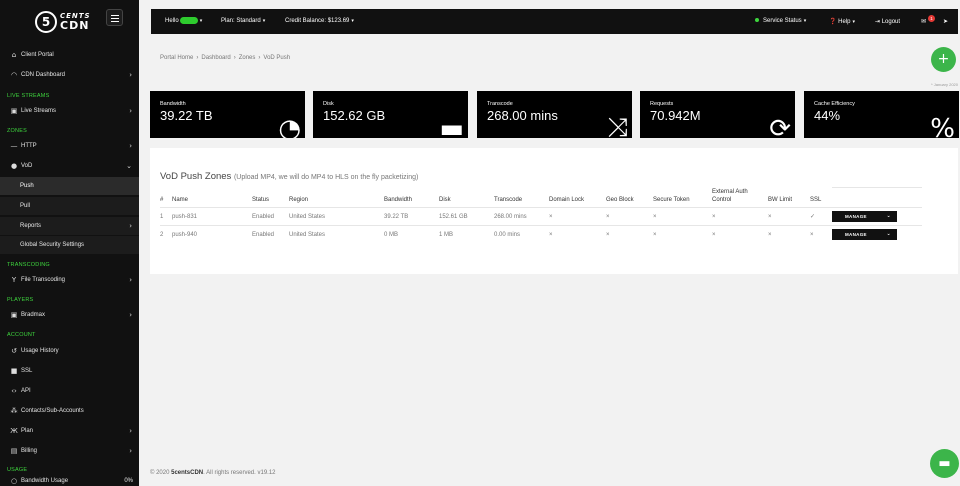 This screenshot has height=486, width=960. What do you see at coordinates (14, 315) in the screenshot?
I see `player-icon: ▣` at bounding box center [14, 315].